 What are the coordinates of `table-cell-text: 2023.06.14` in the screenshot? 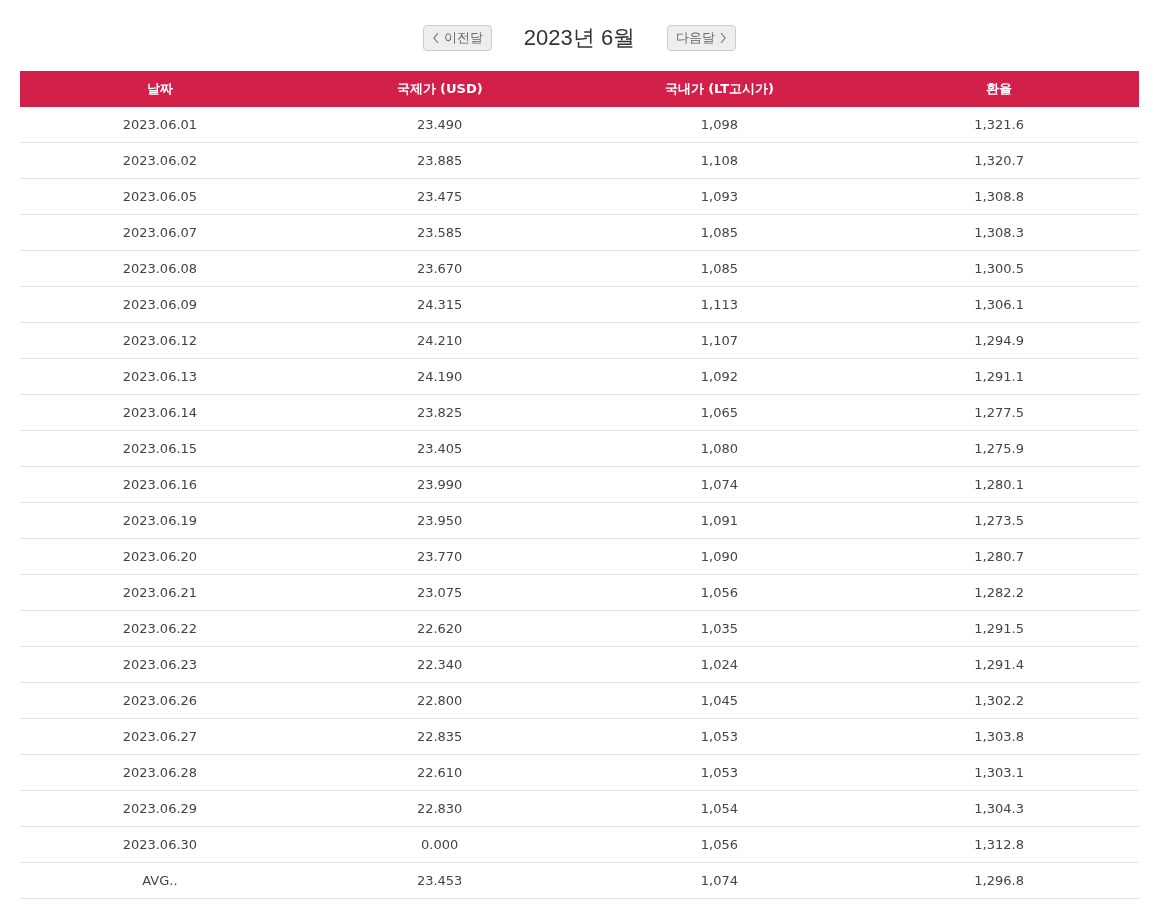 It's located at (160, 412).